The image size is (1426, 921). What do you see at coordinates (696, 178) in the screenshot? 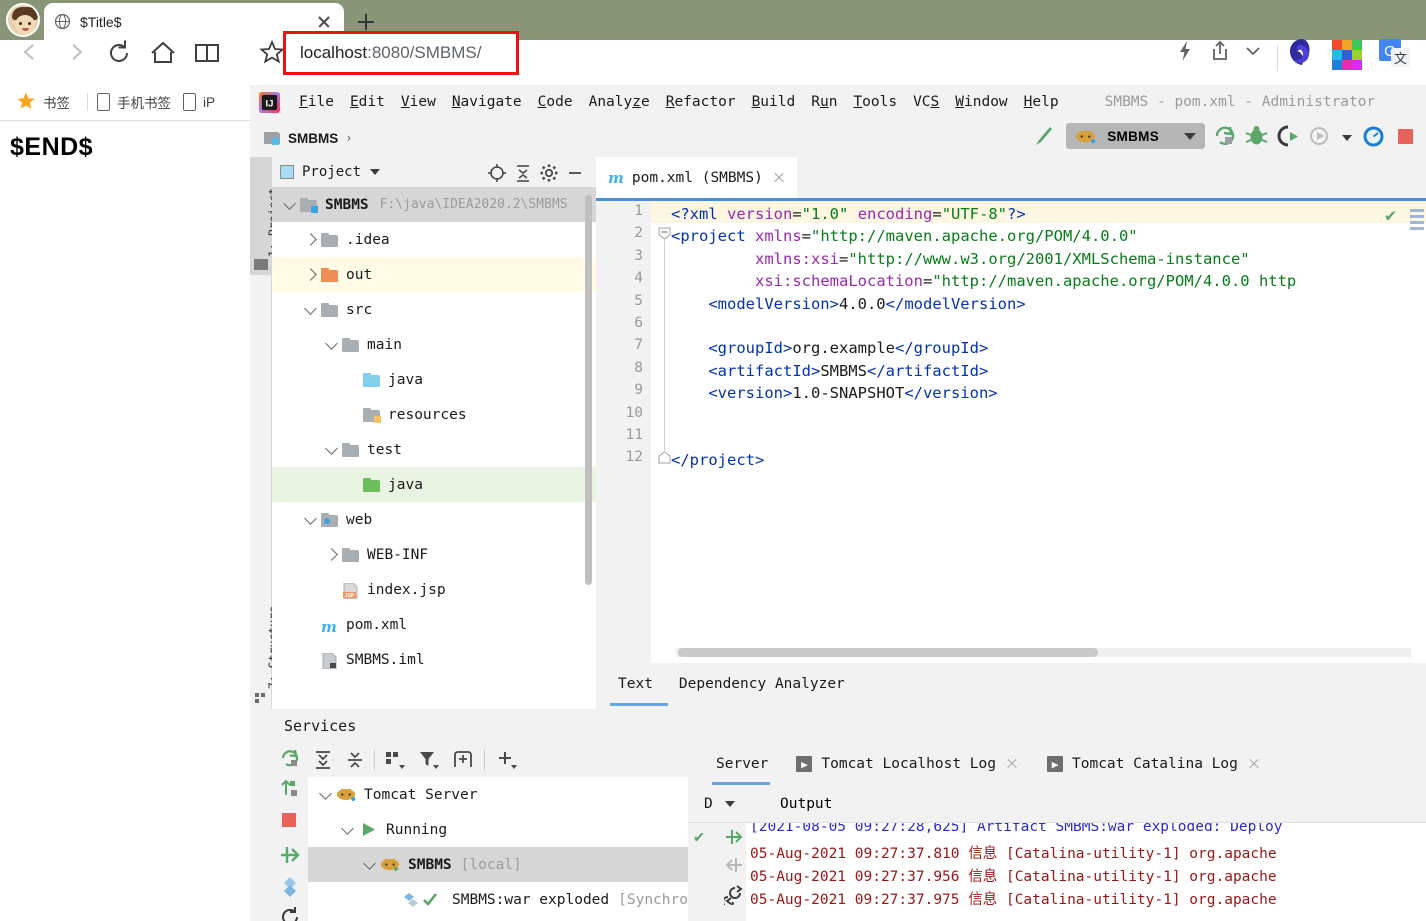
I see `editor-tab-pom-xml: m pom.xml (SMBMS)` at bounding box center [696, 178].